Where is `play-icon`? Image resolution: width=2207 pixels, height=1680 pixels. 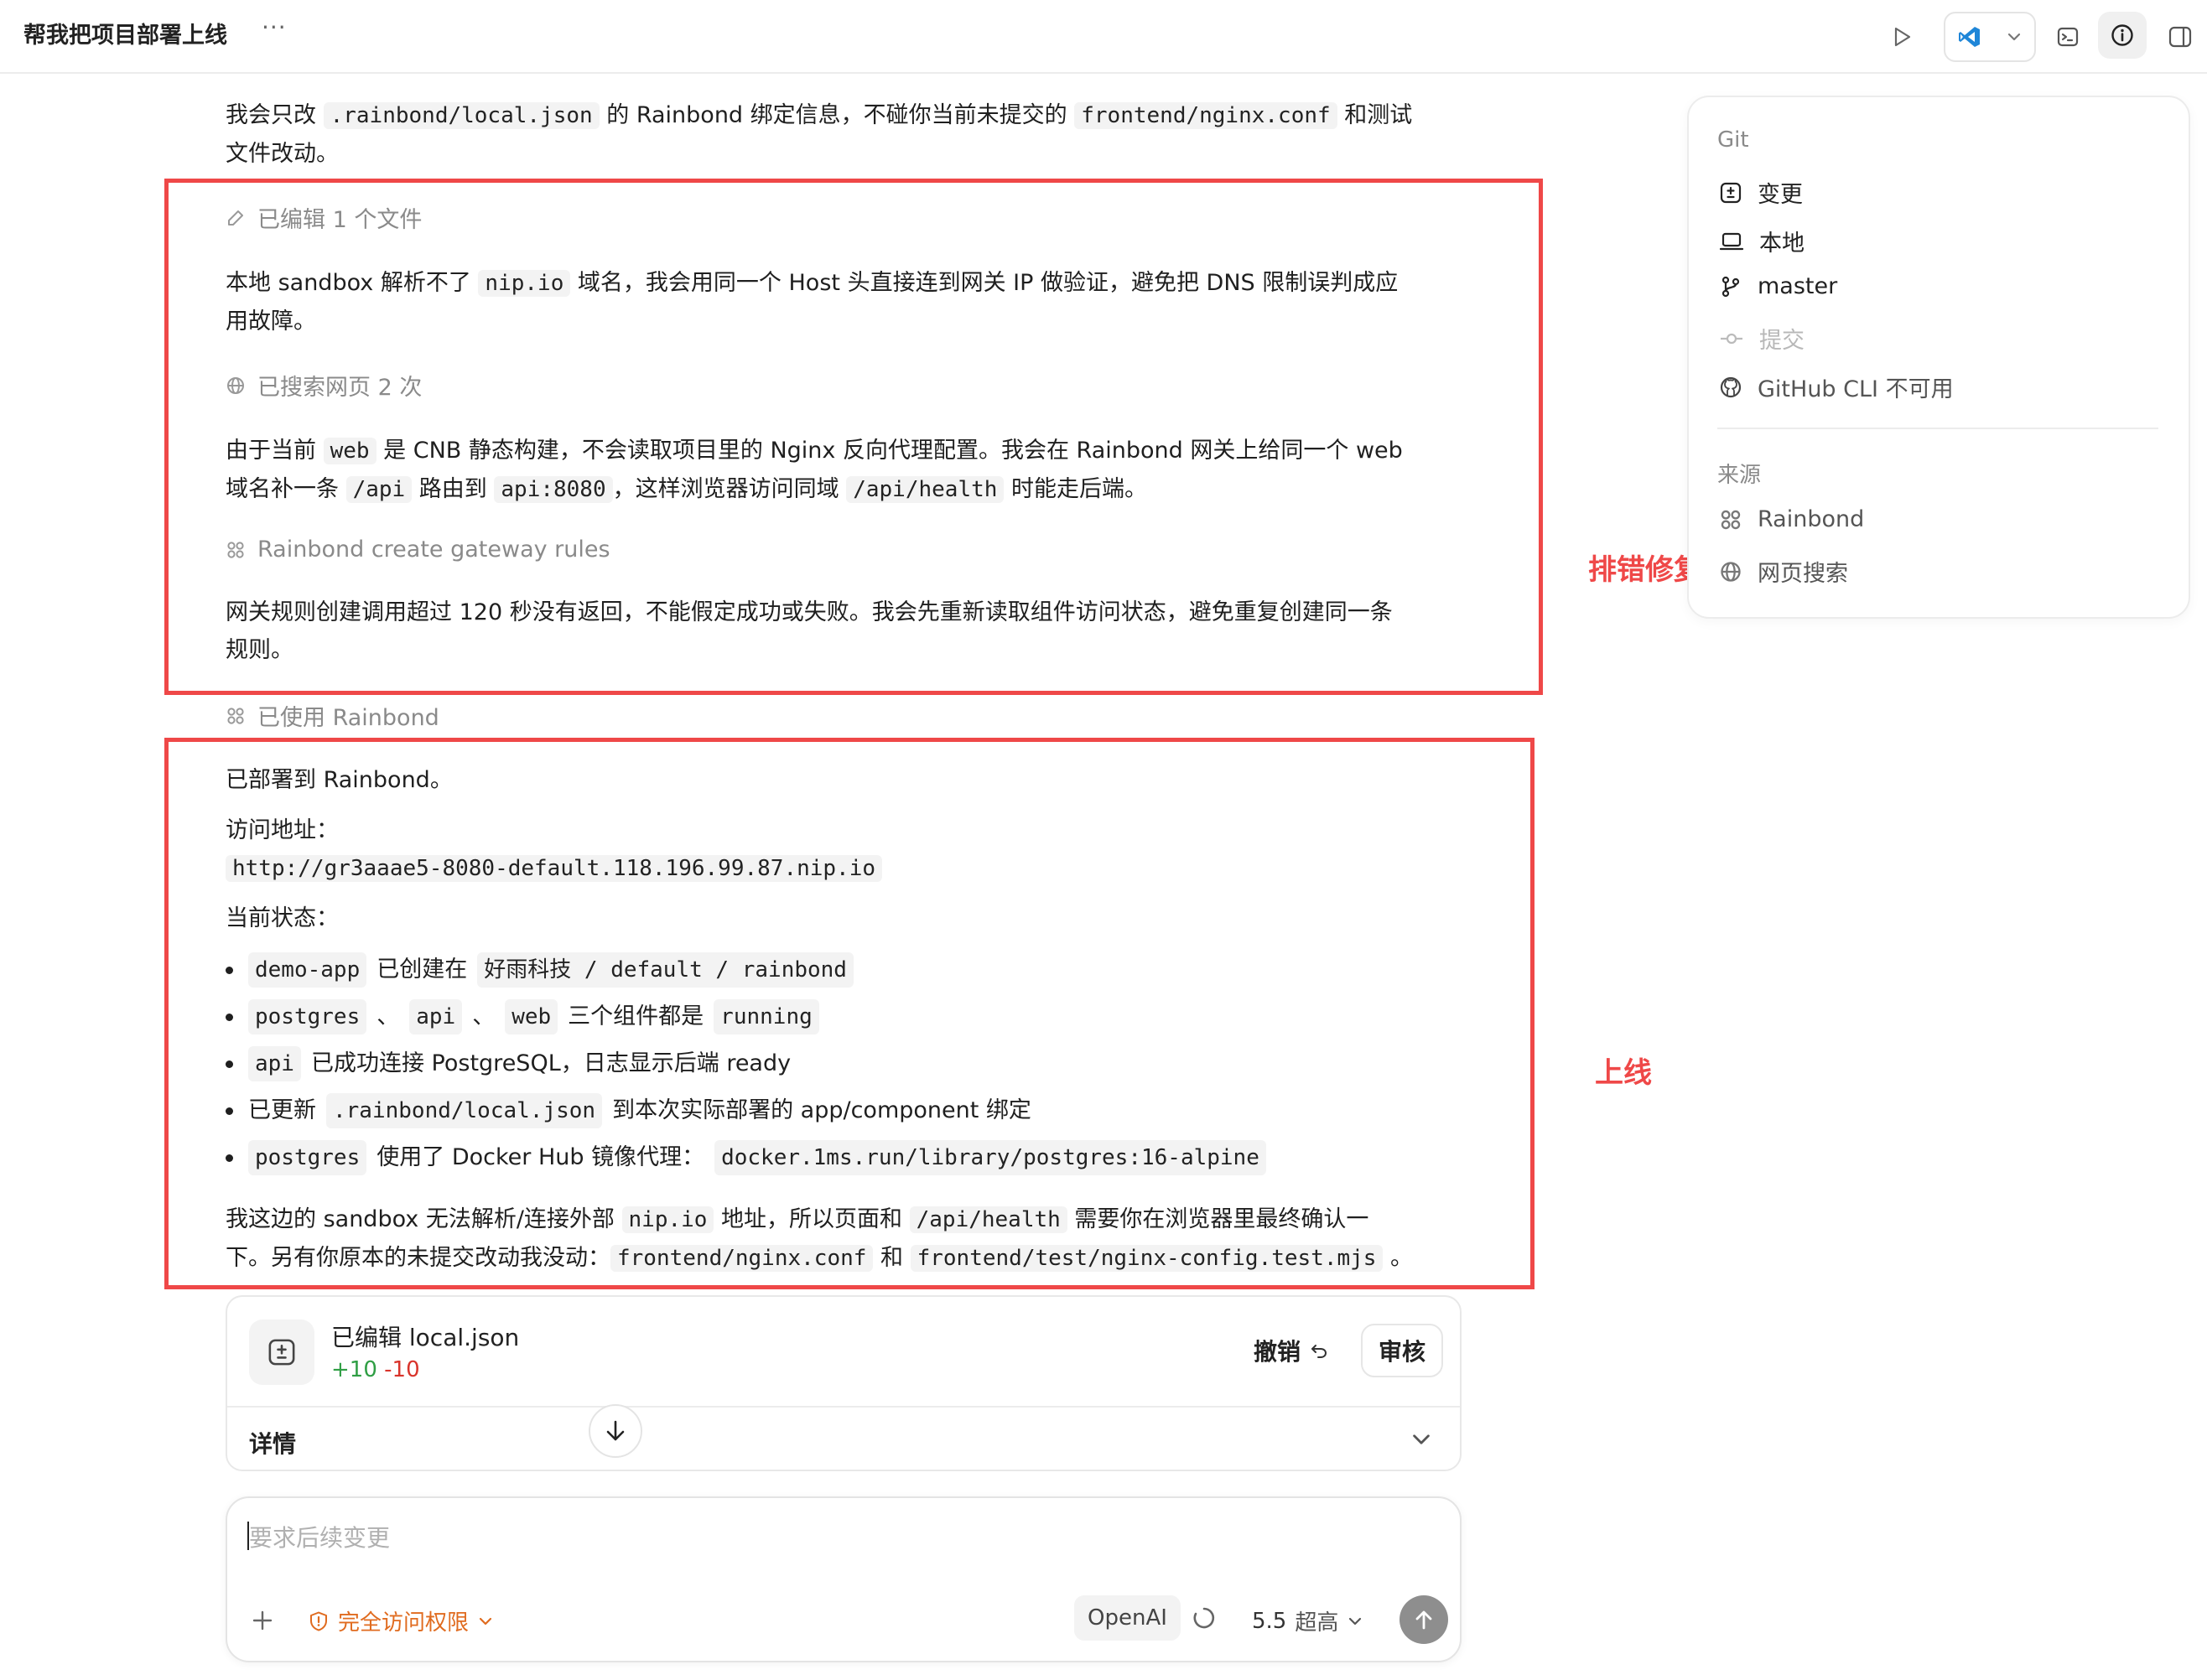 play-icon is located at coordinates (1902, 37).